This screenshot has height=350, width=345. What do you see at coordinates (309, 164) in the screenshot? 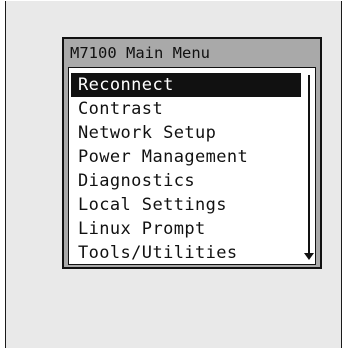
I see `scrollbar-track` at bounding box center [309, 164].